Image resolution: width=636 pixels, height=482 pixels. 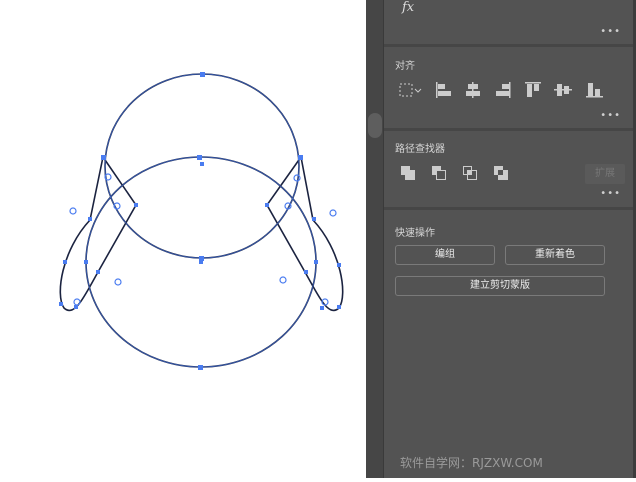 I want to click on panel-collapse-strip, so click(x=375, y=239).